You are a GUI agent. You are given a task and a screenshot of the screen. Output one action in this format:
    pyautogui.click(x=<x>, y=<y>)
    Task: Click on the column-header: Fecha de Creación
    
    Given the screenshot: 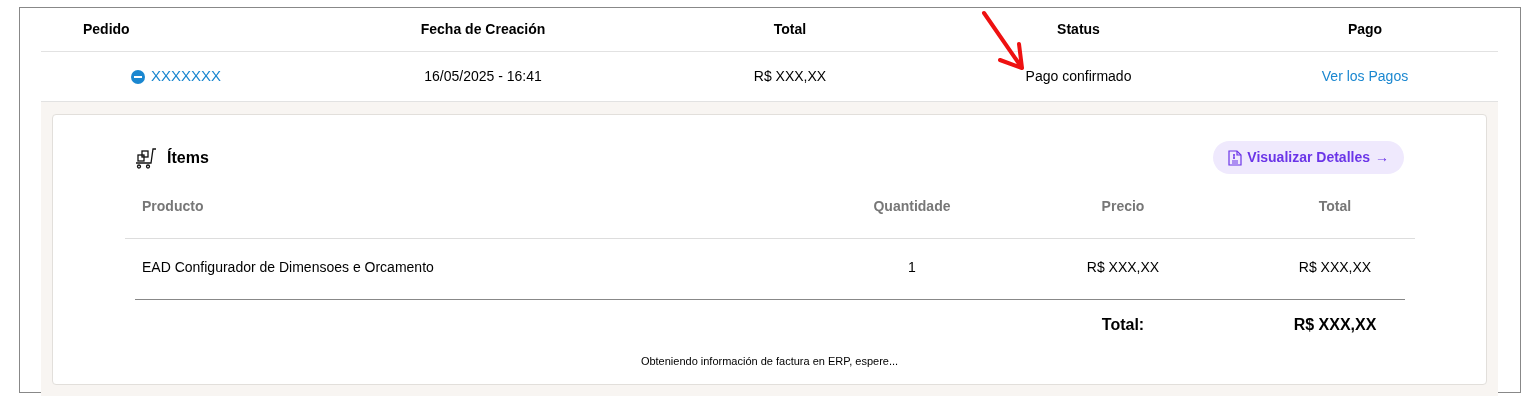 What is the action you would take?
    pyautogui.click(x=483, y=29)
    